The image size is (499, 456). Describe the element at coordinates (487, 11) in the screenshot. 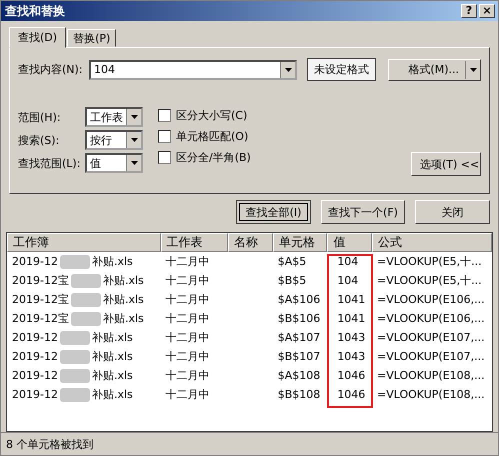

I see `close-button: ×` at that location.